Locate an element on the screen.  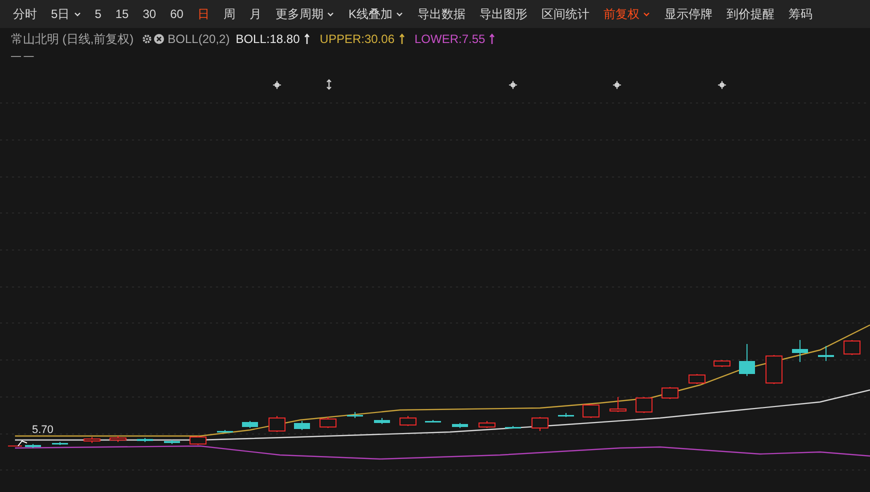
indicator-value: LOWER:7.55 is located at coordinates (450, 39).